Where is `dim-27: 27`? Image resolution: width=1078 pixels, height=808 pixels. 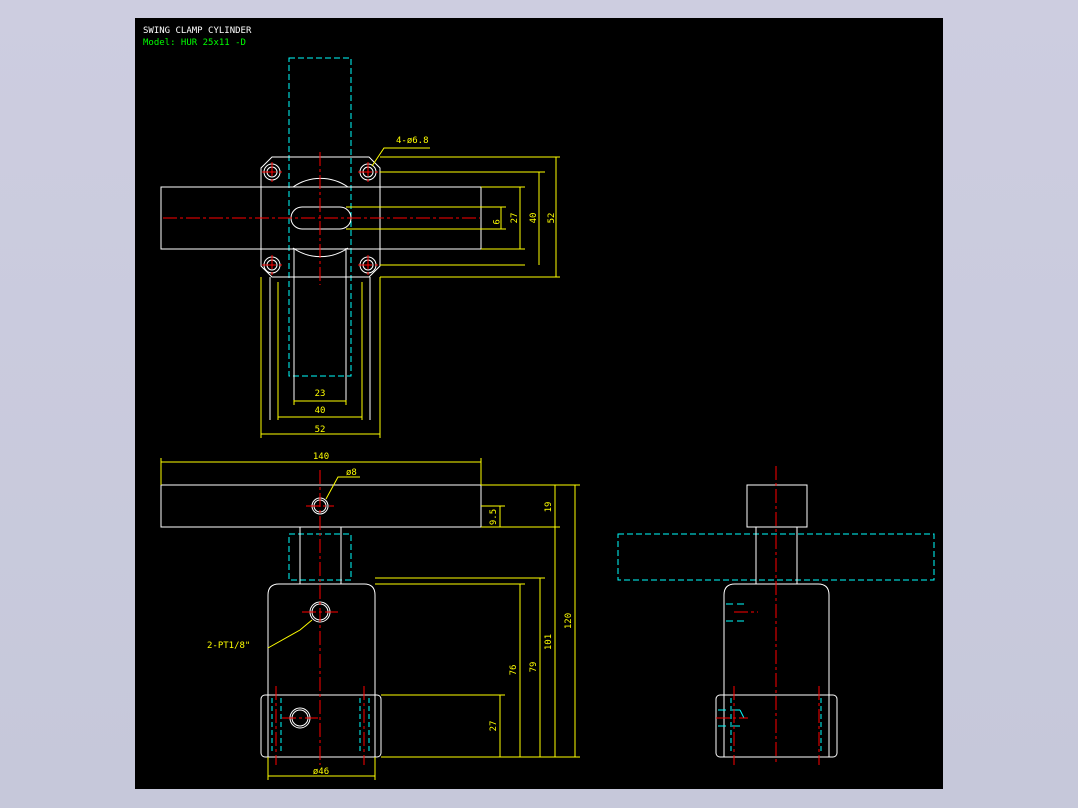 dim-27: 27 is located at coordinates (494, 726).